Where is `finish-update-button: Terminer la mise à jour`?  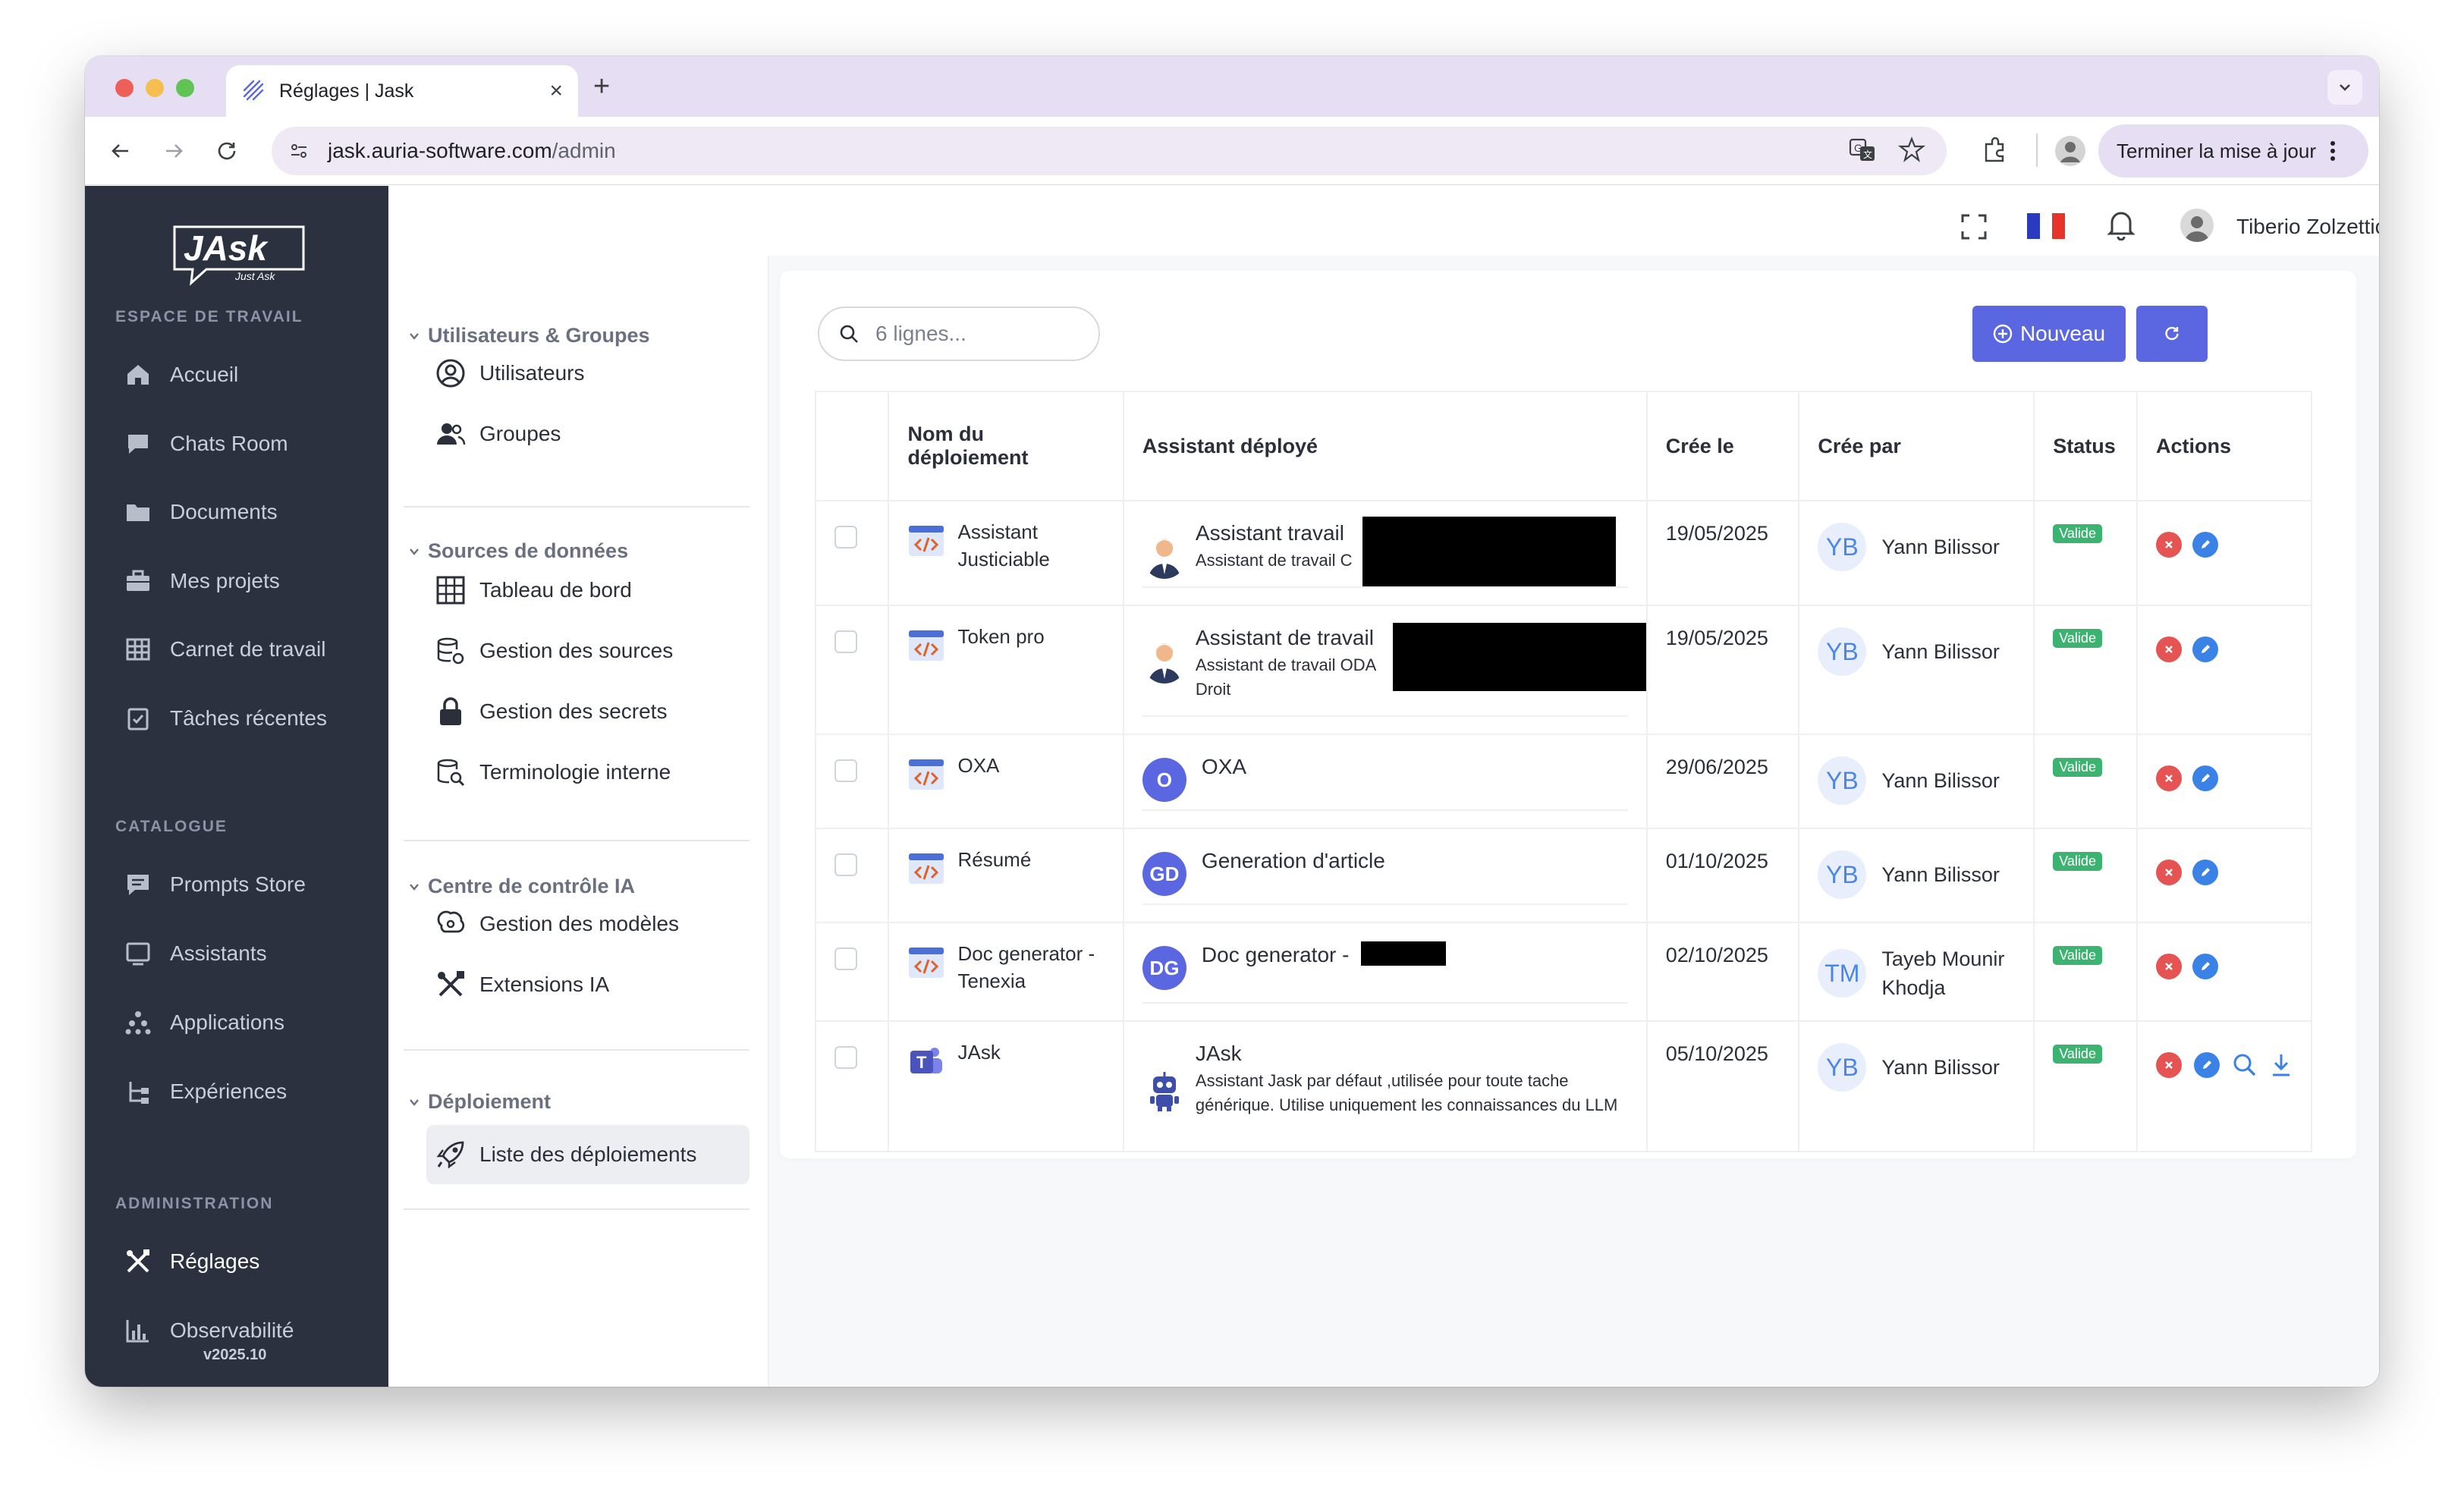
finish-update-button: Terminer la mise à jour is located at coordinates (2233, 151).